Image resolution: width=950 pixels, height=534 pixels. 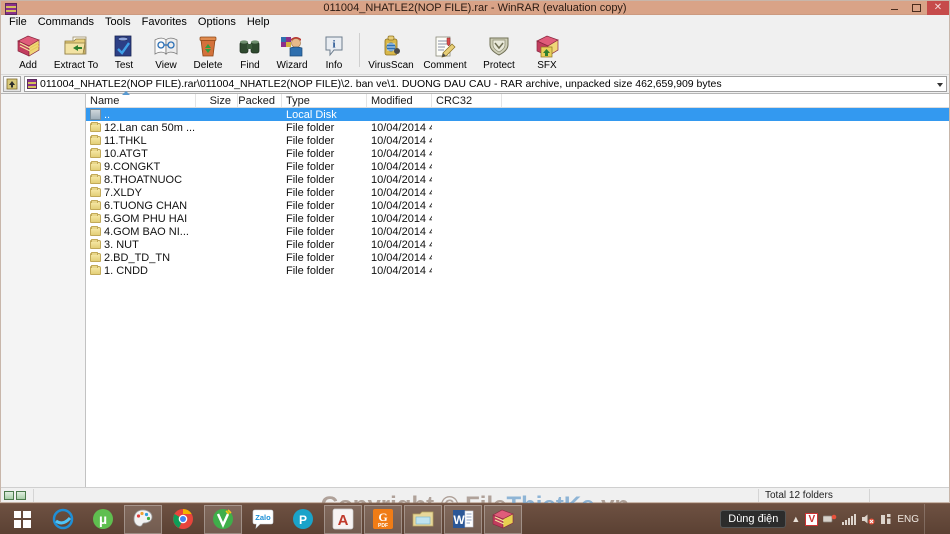 What do you see at coordinates (940, 85) in the screenshot?
I see `chevron-down-icon` at bounding box center [940, 85].